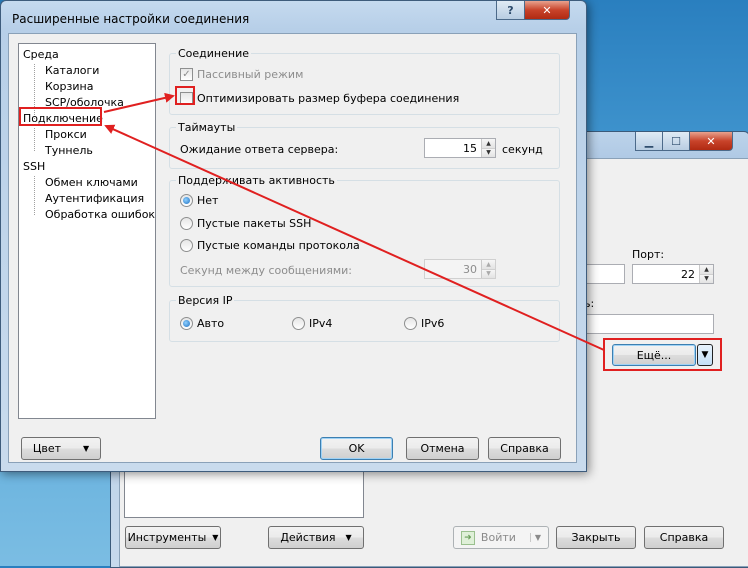 The image size is (748, 568). Describe the element at coordinates (139, 102) in the screenshot. I see `arrow-to-checkbox` at that location.